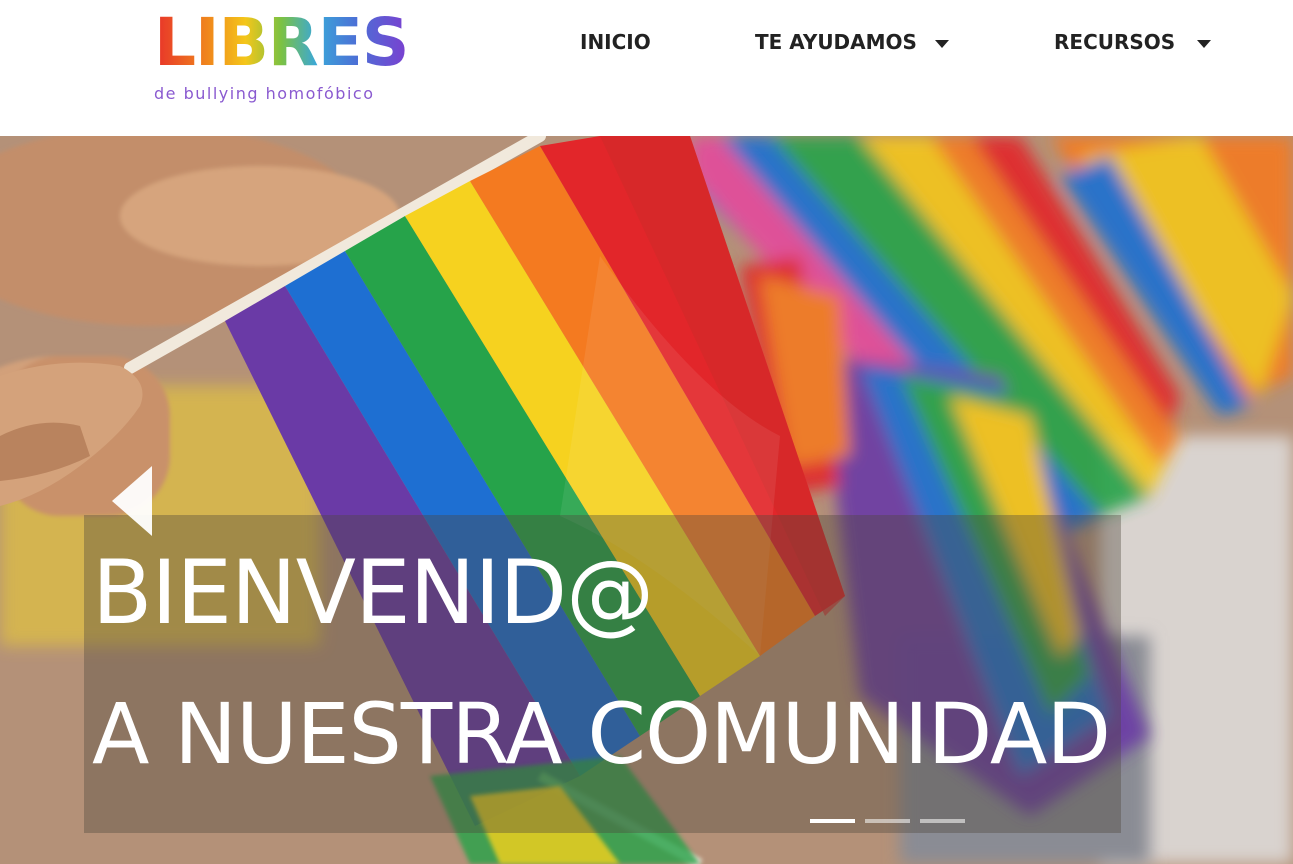 This screenshot has height=864, width=1293. I want to click on carousel-prev-button, so click(134, 501).